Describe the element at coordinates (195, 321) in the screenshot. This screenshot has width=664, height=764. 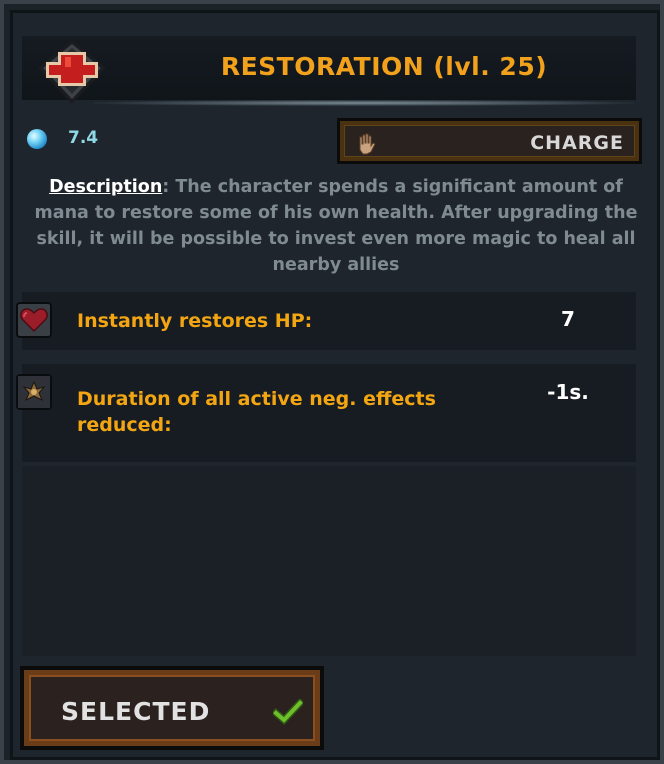
I see `stat-label: Instantly restores HP:` at that location.